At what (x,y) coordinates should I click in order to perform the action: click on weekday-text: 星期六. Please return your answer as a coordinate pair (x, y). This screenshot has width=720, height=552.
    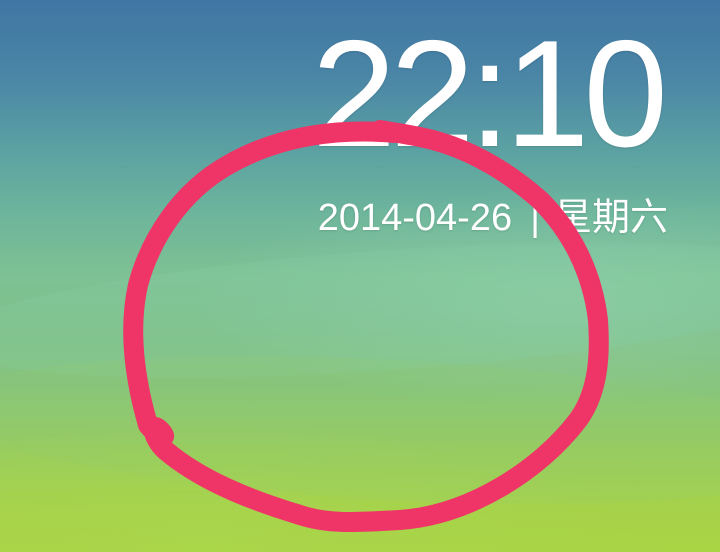
    Looking at the image, I should click on (610, 218).